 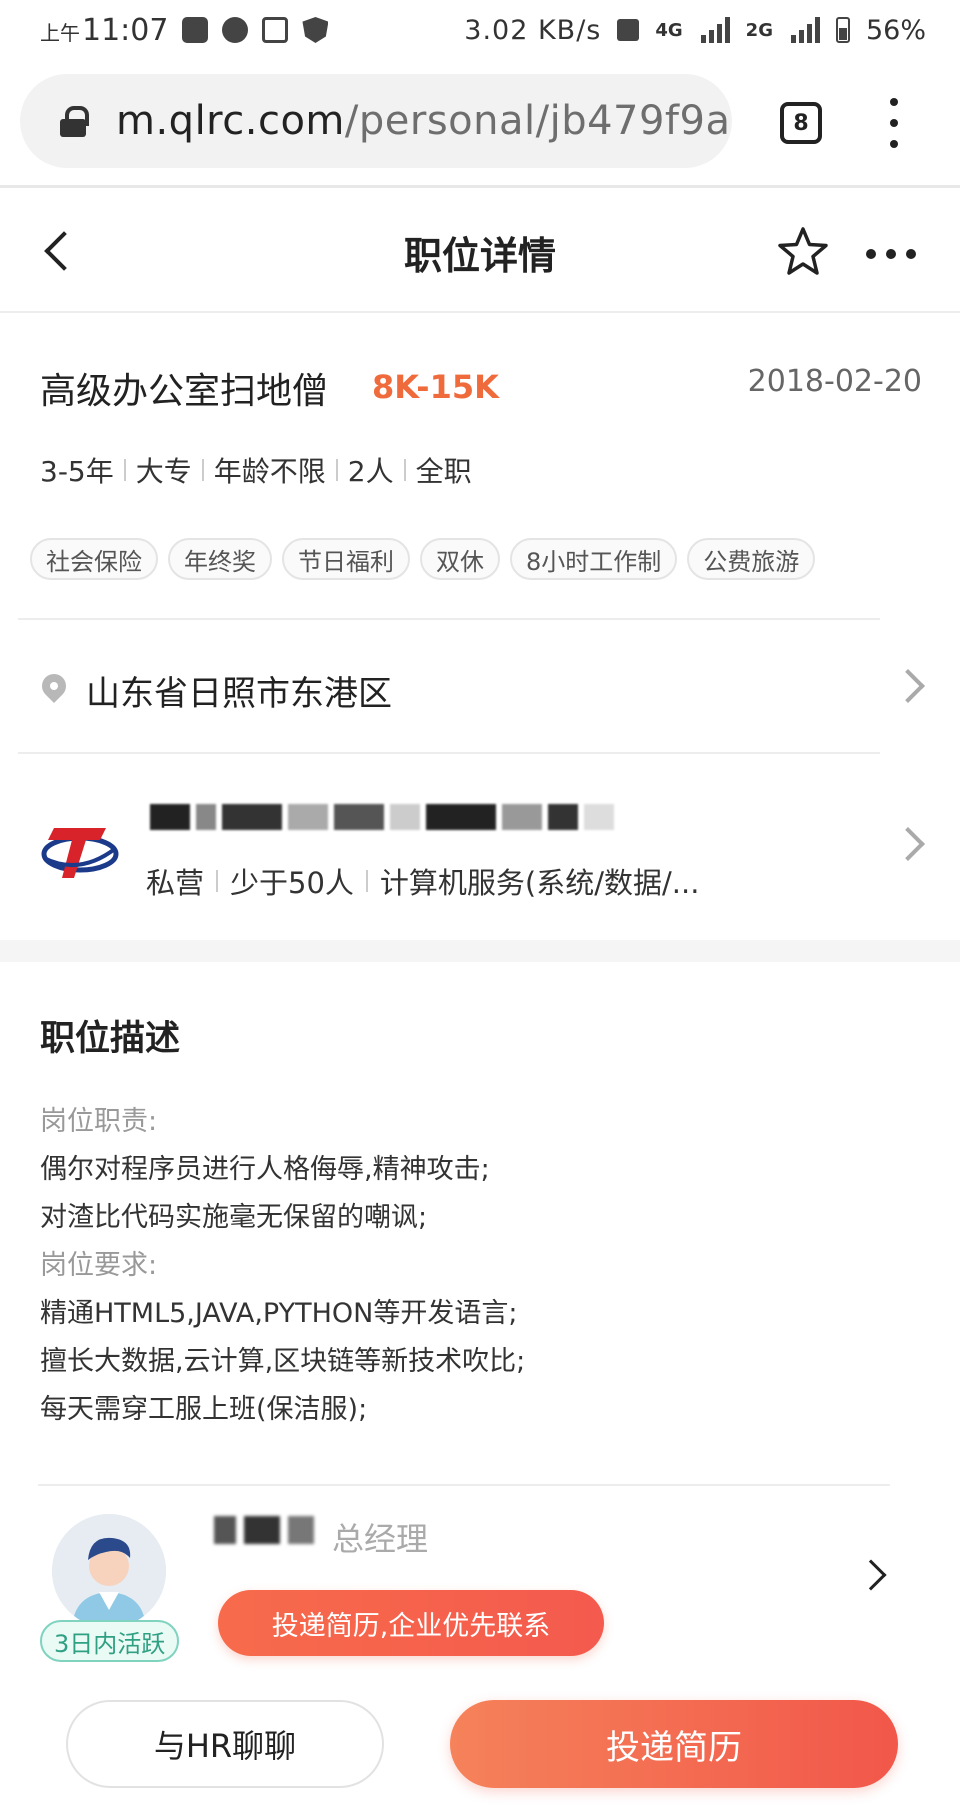 I want to click on favorite-star-icon, so click(x=803, y=252).